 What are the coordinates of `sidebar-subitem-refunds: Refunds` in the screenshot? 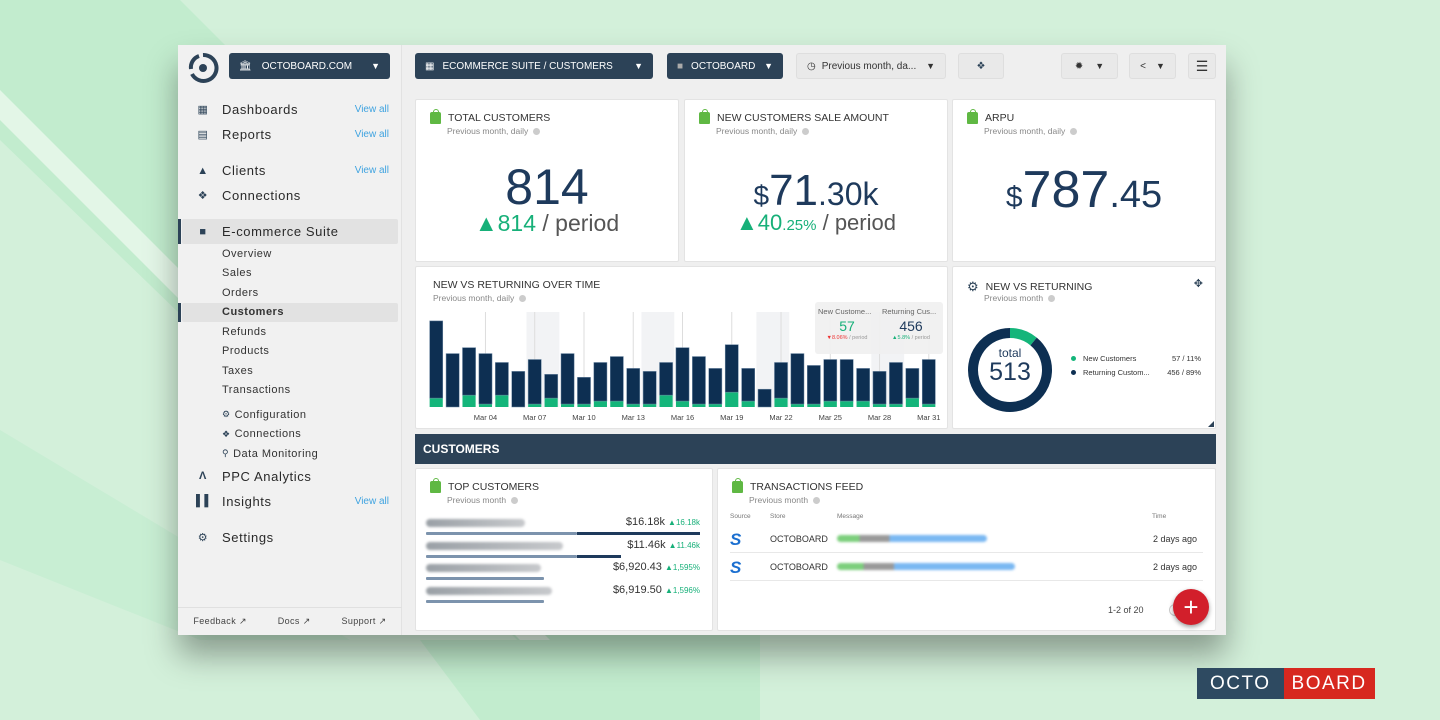 It's located at (290, 332).